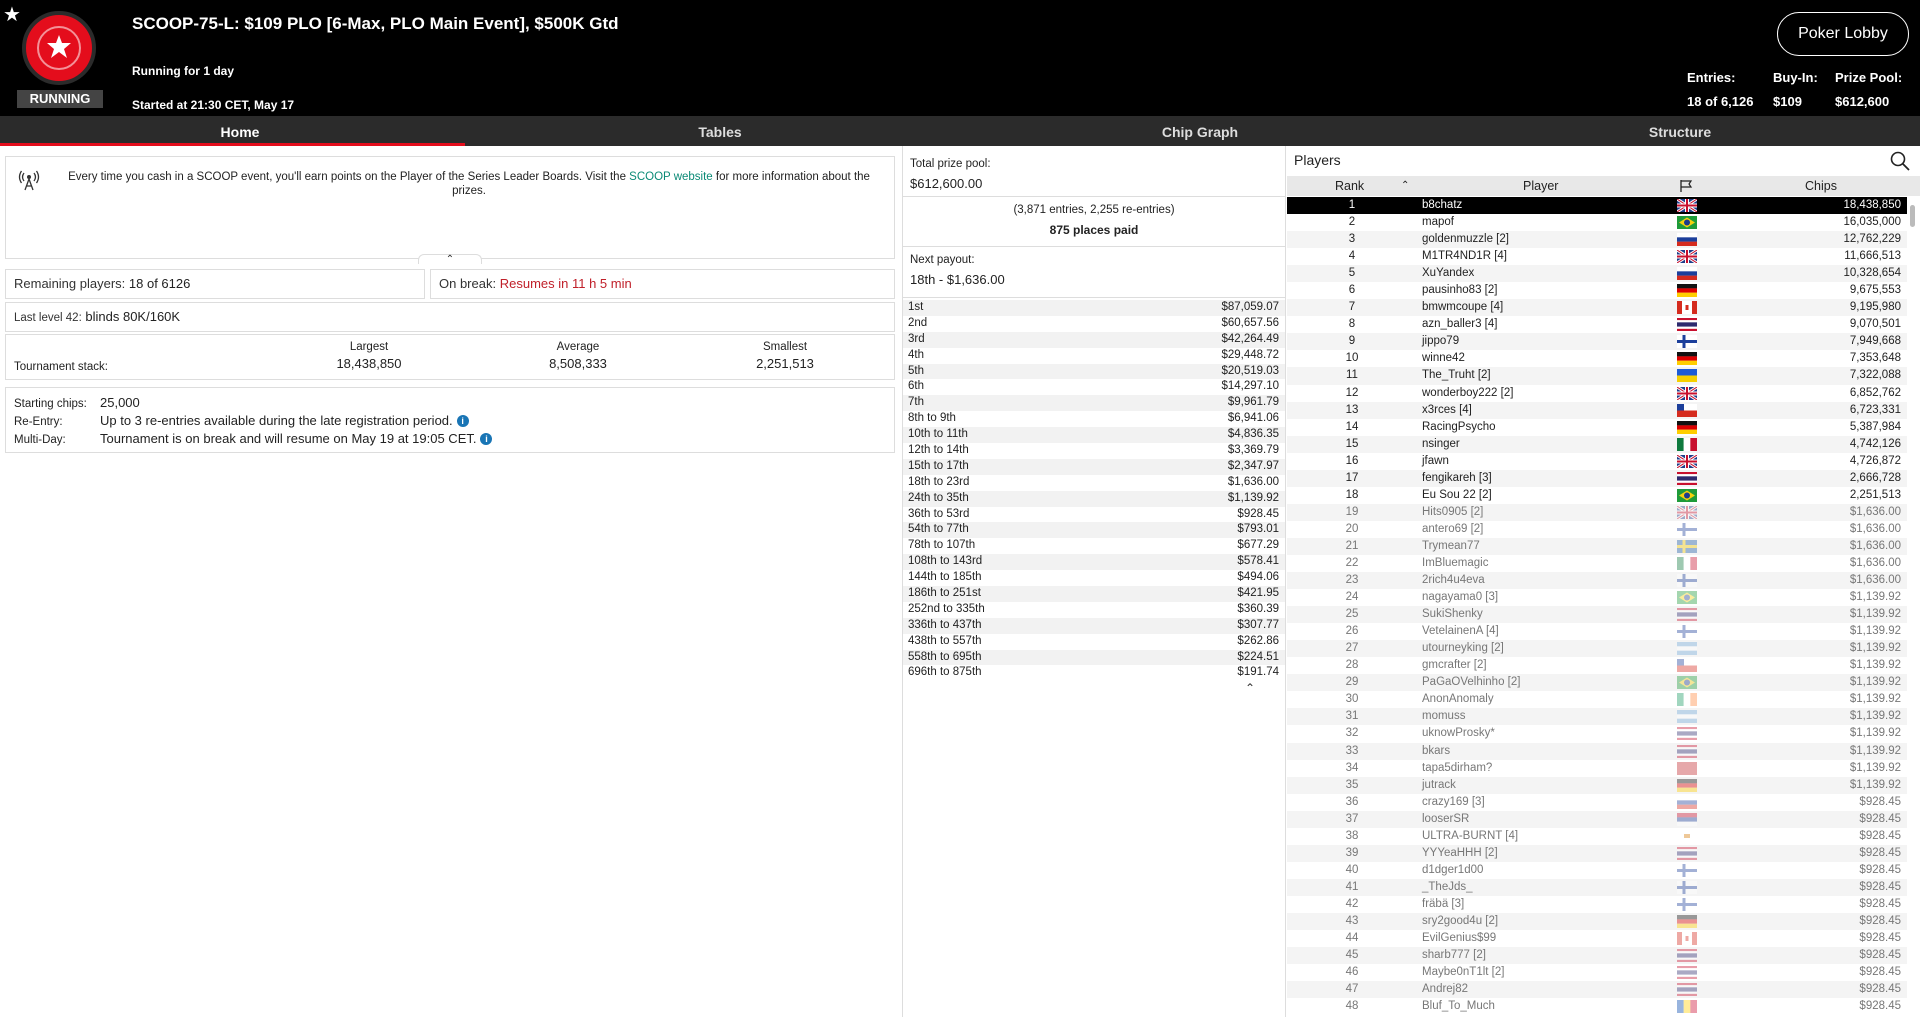  I want to click on player-row: 48 Bluf_To_Much $928.45, so click(1597, 1006).